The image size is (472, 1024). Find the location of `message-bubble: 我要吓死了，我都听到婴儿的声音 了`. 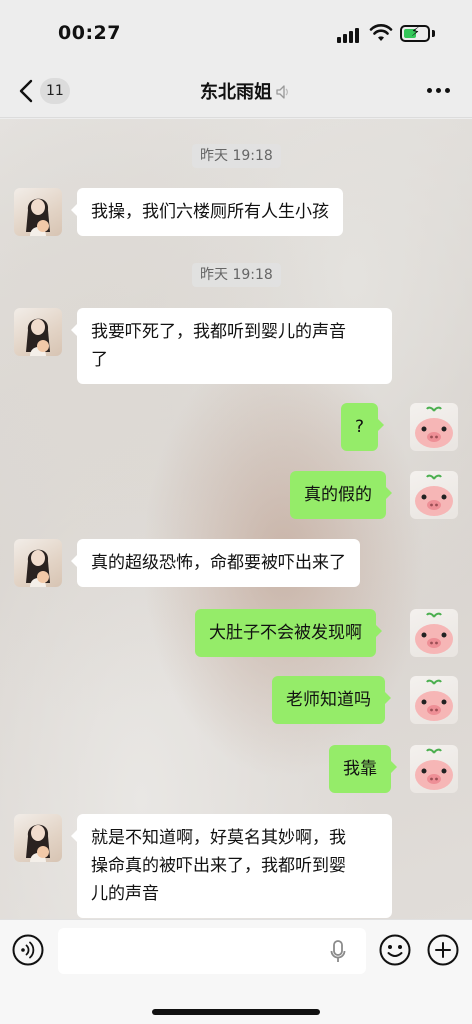

message-bubble: 我要吓死了，我都听到婴儿的声音 了 is located at coordinates (231, 346).